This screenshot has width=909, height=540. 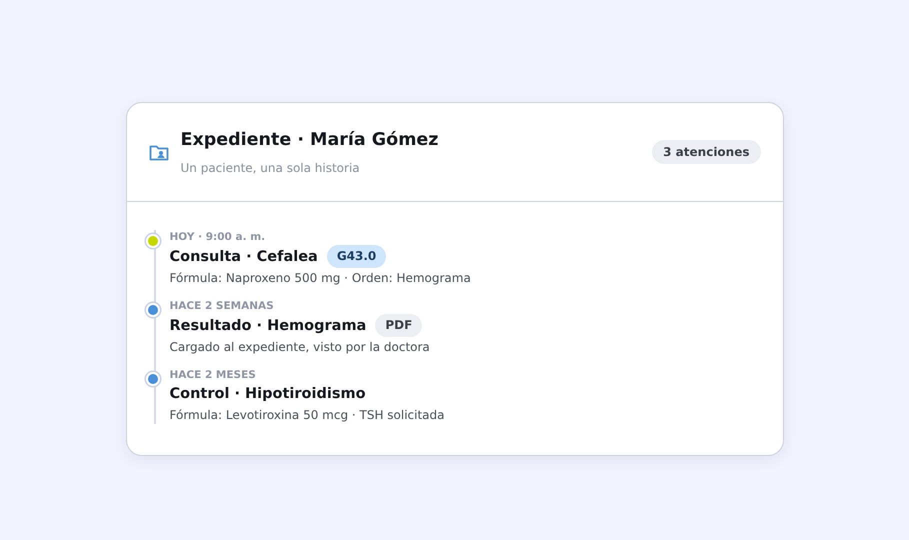 I want to click on count-badge: 3 atenciones, so click(x=706, y=152).